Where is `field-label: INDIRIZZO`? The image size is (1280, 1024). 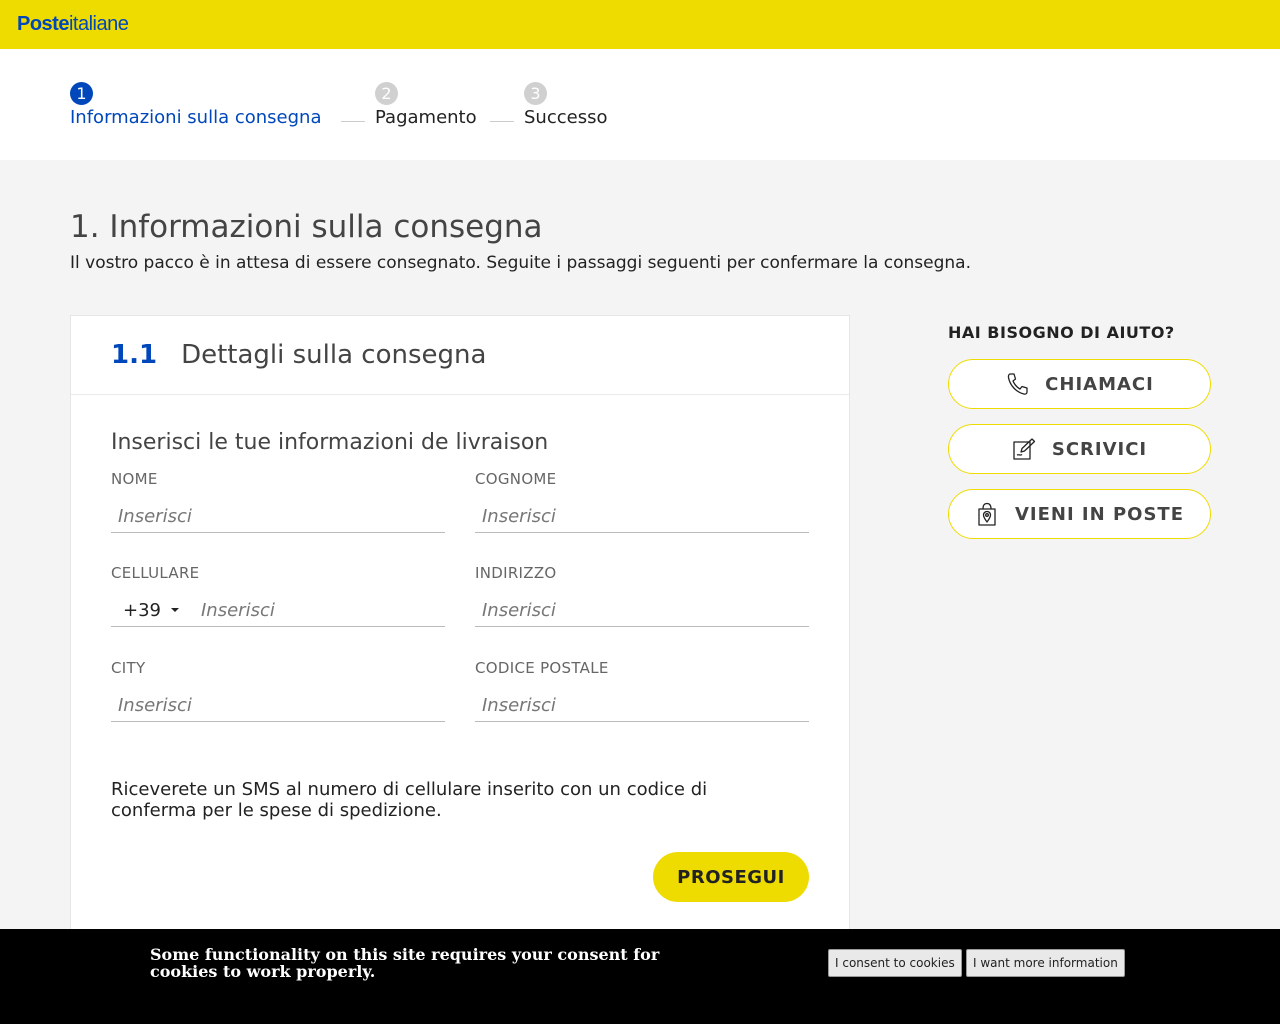 field-label: INDIRIZZO is located at coordinates (516, 573).